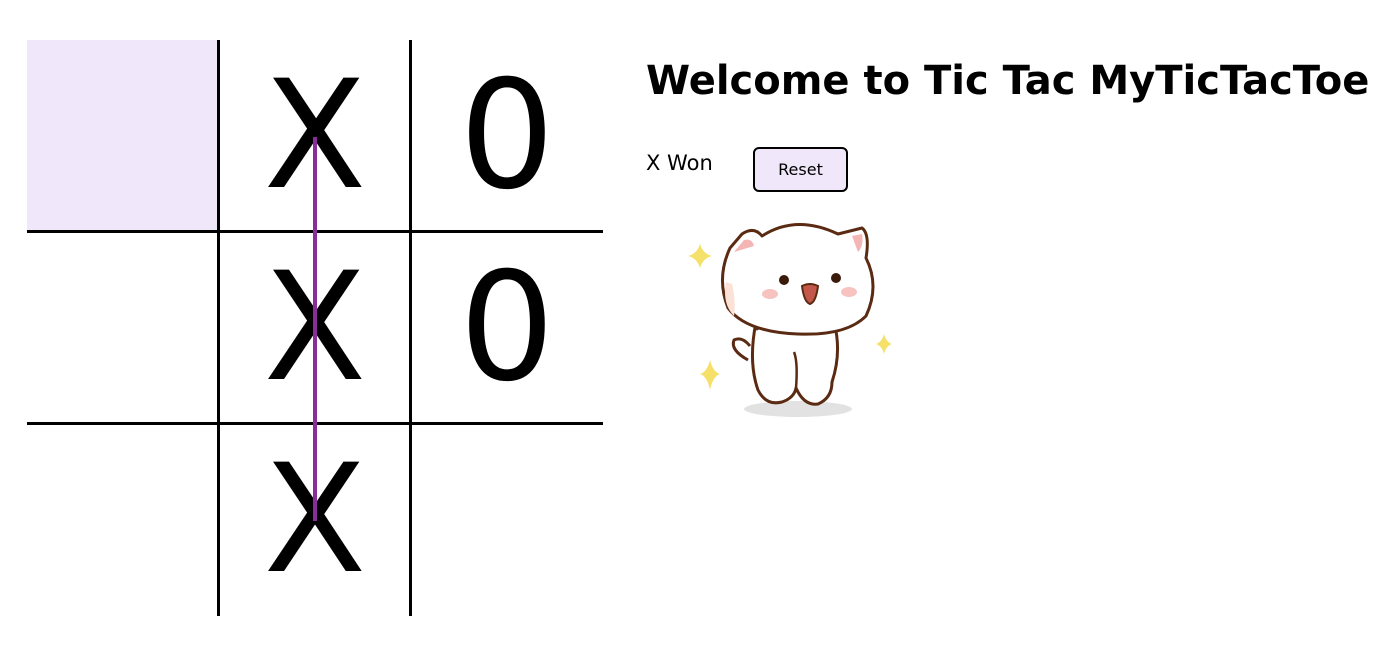  What do you see at coordinates (796, 319) in the screenshot?
I see `happy-cat-sticker-icon` at bounding box center [796, 319].